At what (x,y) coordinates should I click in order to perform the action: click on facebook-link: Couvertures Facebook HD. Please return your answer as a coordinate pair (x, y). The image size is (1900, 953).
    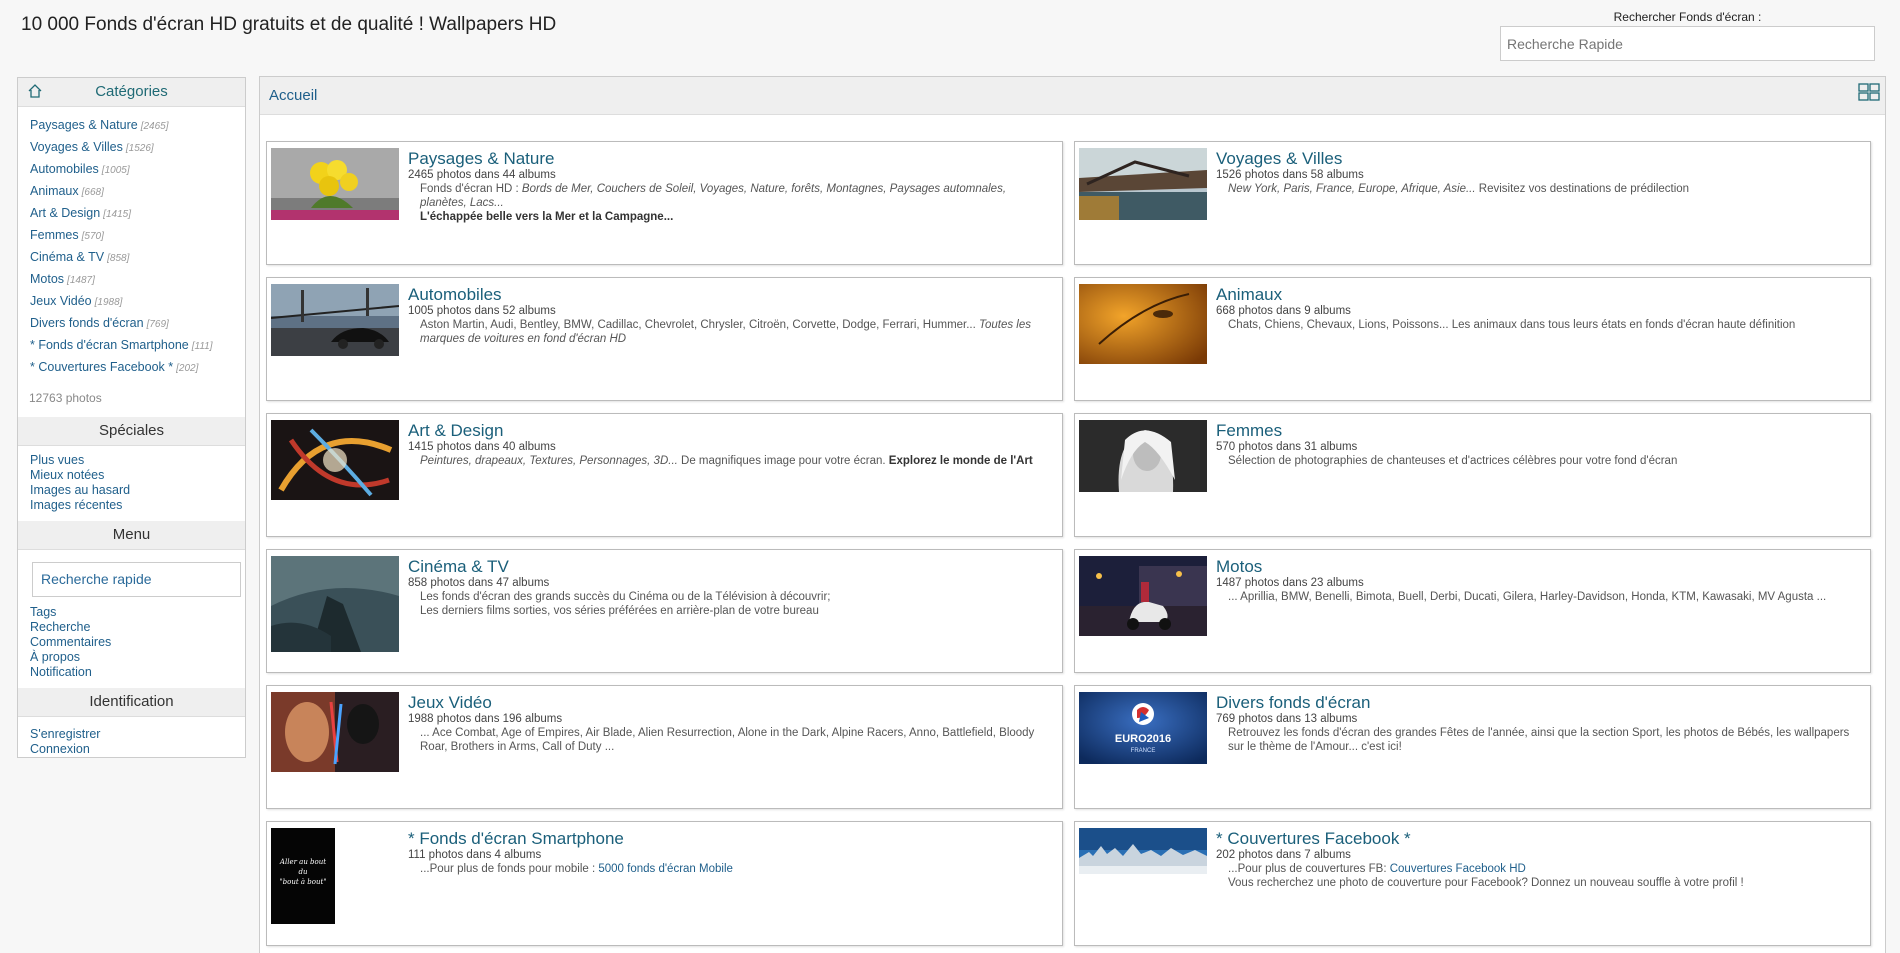
    Looking at the image, I should click on (1458, 869).